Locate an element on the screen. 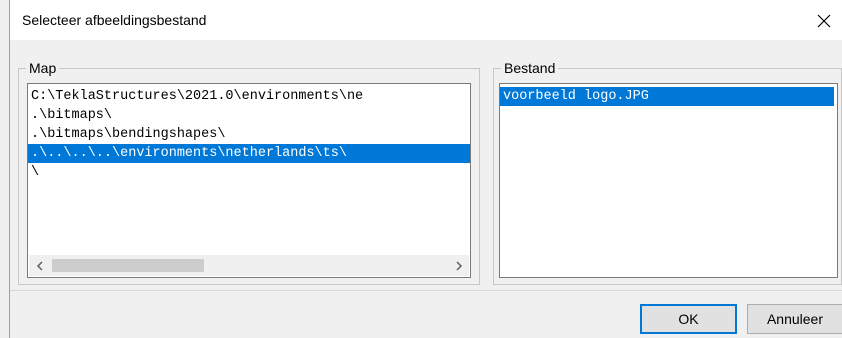 The width and height of the screenshot is (842, 338). scroll-left-button is located at coordinates (39, 265).